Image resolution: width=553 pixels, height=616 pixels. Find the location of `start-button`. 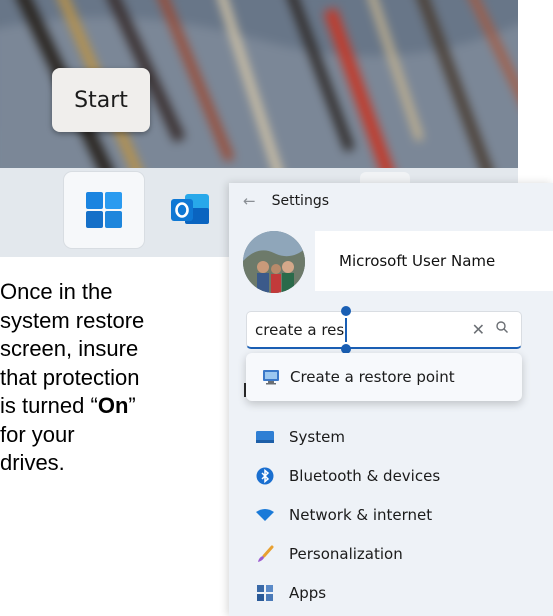

start-button is located at coordinates (104, 210).